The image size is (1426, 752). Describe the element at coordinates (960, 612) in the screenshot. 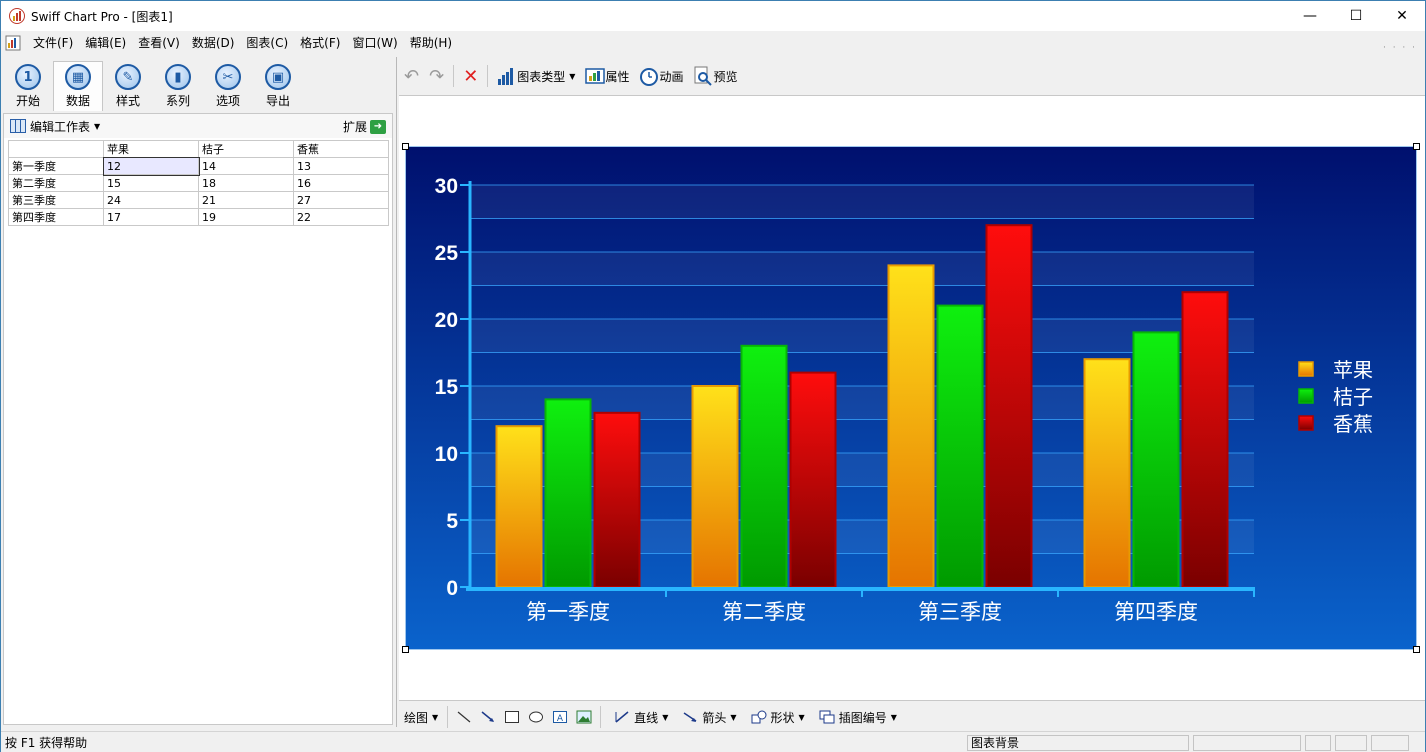

I see `x-tick-label: 第三季度` at that location.